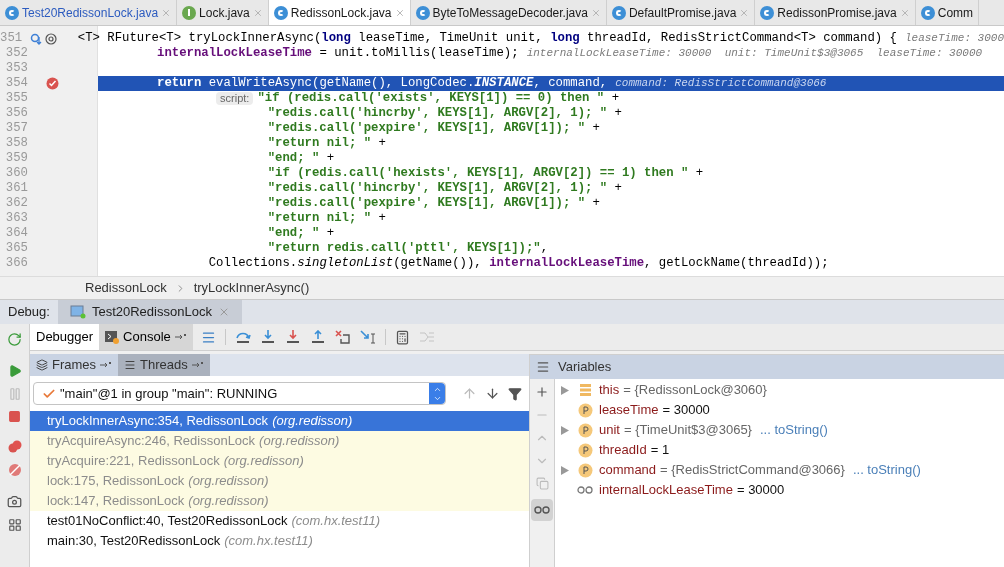  What do you see at coordinates (65, 337) in the screenshot?
I see `debugger-tab: Debugger` at bounding box center [65, 337].